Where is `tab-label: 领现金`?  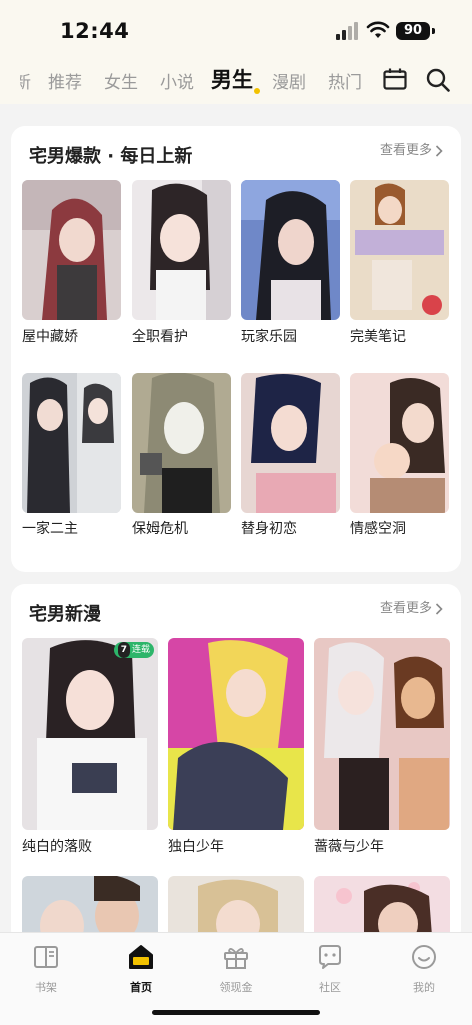
tab-label: 领现金 is located at coordinates (236, 987).